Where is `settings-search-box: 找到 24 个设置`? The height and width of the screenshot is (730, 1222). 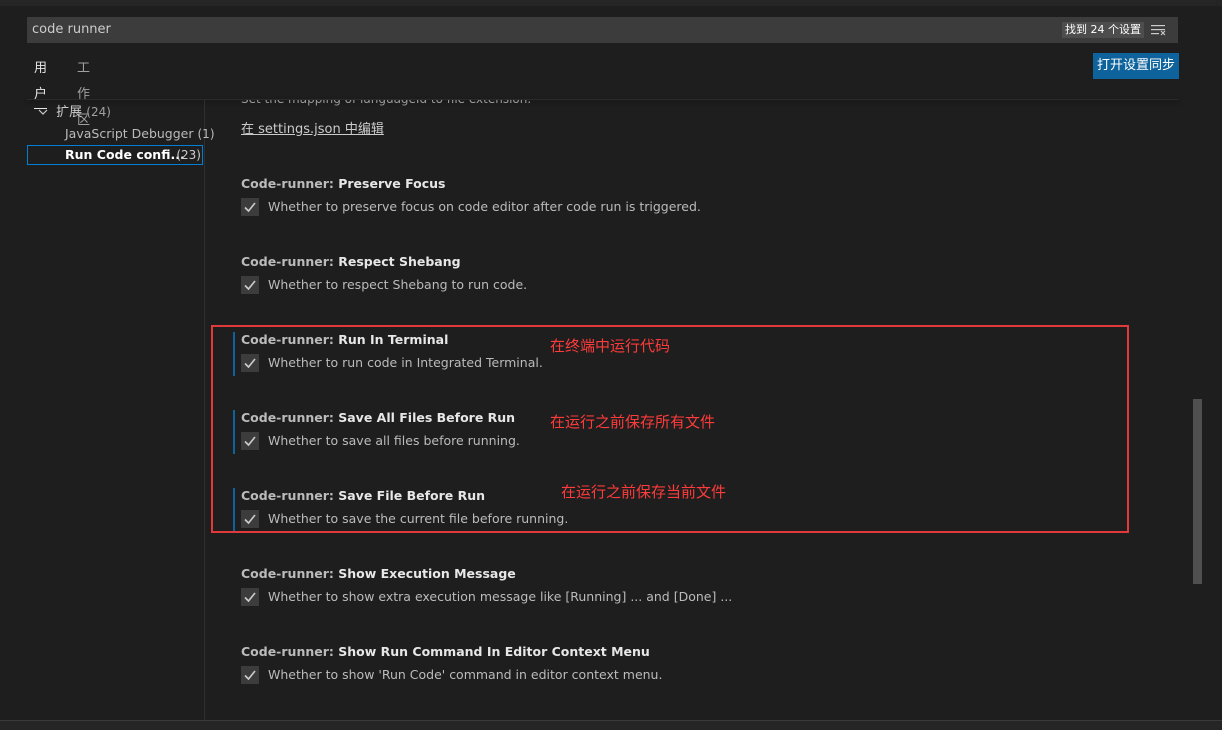 settings-search-box: 找到 24 个设置 is located at coordinates (602, 30).